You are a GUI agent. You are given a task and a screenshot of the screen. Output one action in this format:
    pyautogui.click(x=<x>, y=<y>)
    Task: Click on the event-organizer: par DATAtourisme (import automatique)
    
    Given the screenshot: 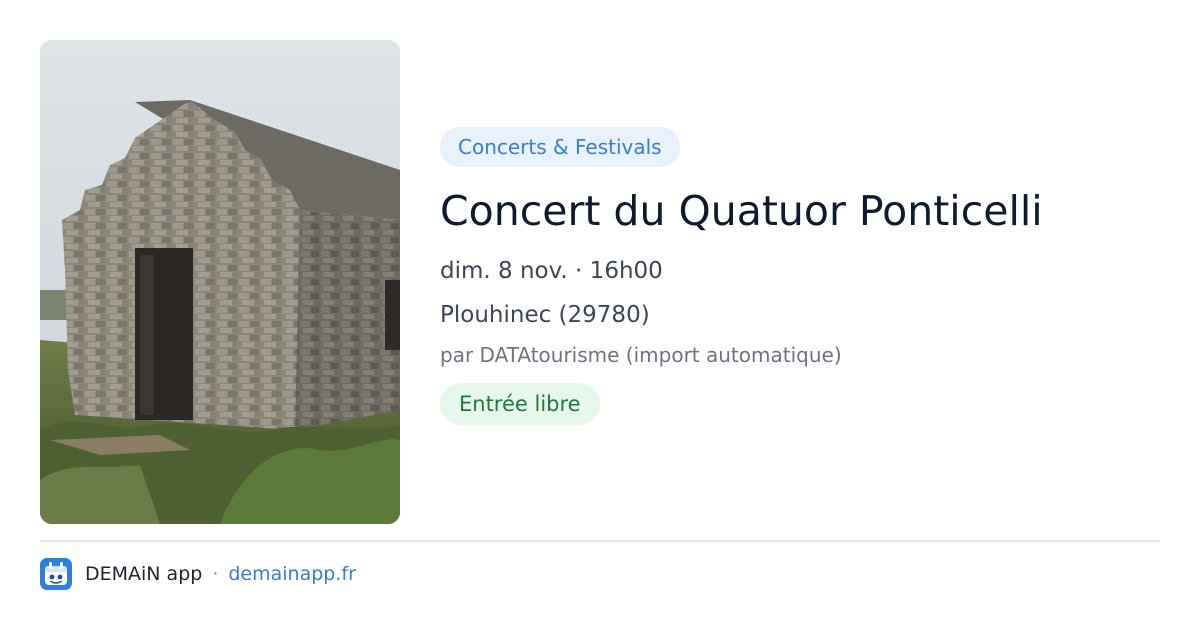 What is the action you would take?
    pyautogui.click(x=641, y=355)
    